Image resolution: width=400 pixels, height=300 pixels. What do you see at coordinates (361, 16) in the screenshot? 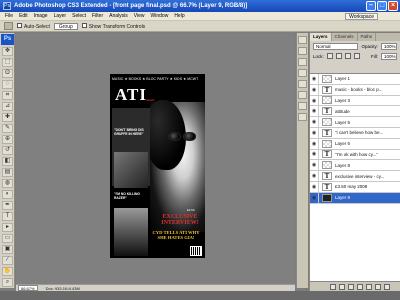
I see `workspace-button: Workspace` at bounding box center [361, 16].